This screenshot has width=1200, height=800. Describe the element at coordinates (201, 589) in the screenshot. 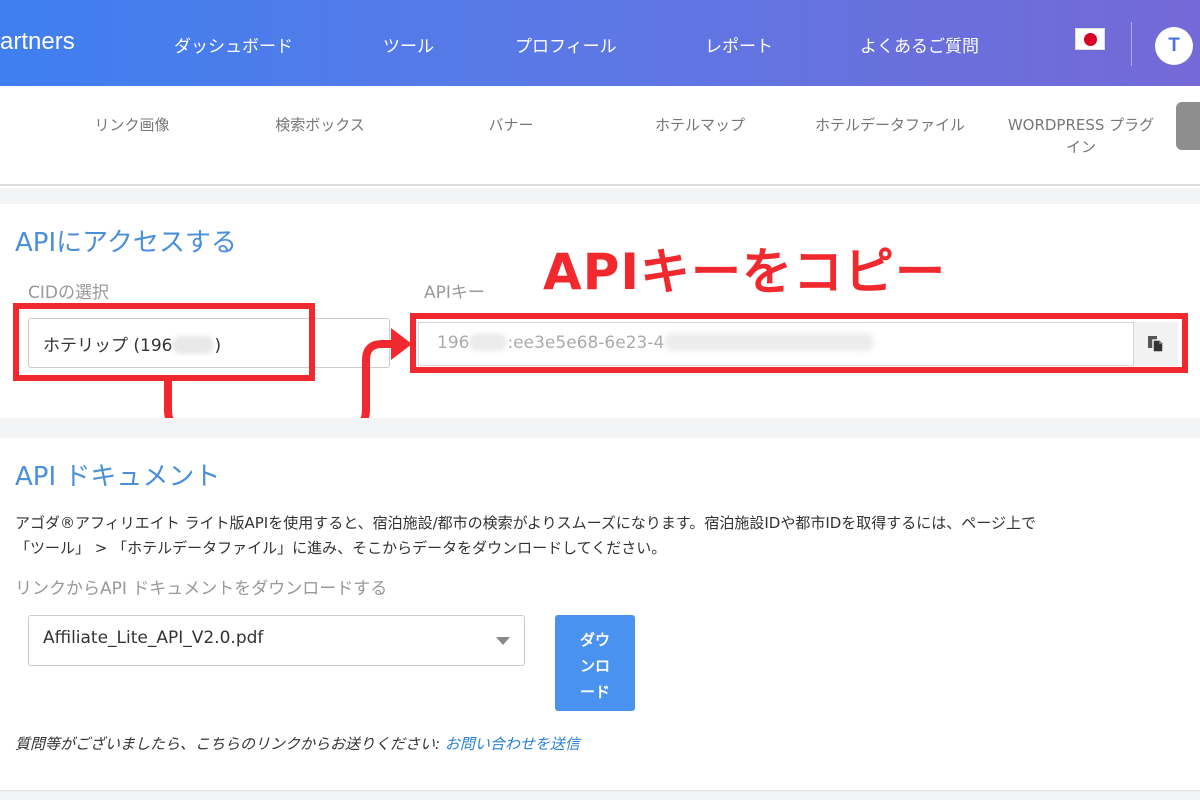

I see `download-label: リンクからAPI ドキュメントをダウンロードする` at that location.